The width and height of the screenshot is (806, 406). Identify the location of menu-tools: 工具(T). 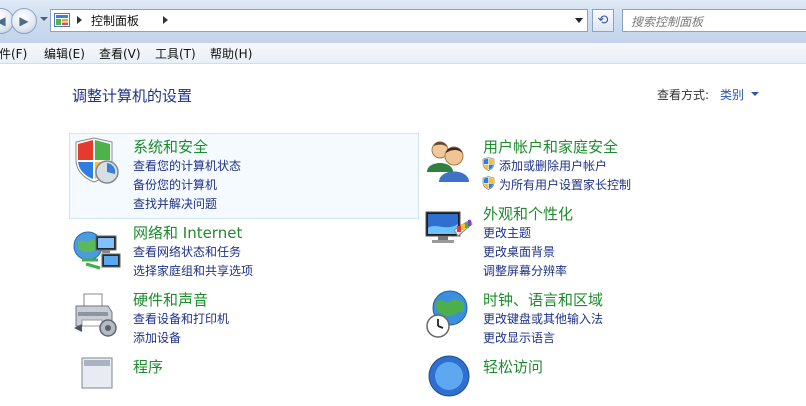
(175, 53).